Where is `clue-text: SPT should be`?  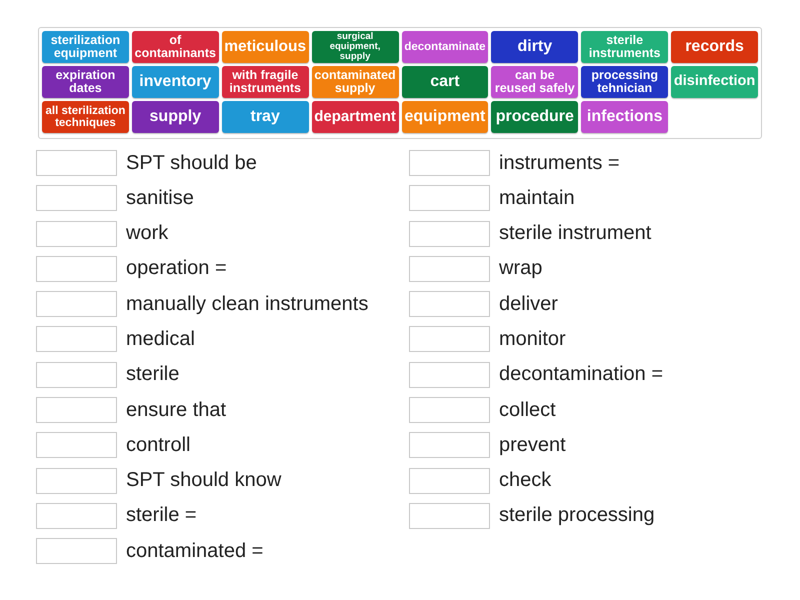
clue-text: SPT should be is located at coordinates (191, 163).